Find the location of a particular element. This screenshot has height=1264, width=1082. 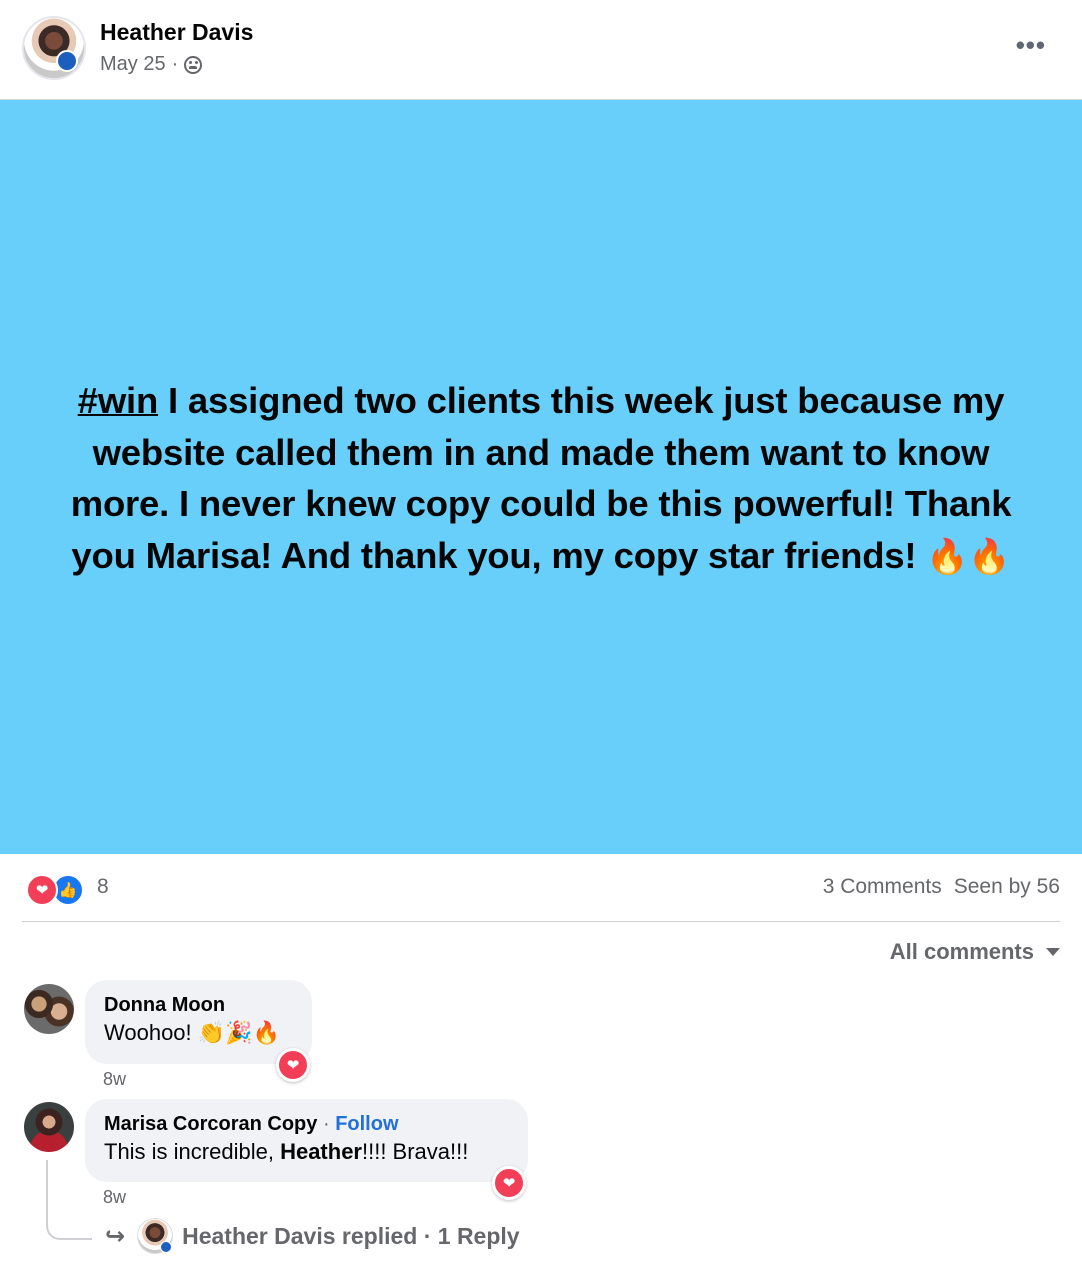

caret-down-icon is located at coordinates (1053, 952).